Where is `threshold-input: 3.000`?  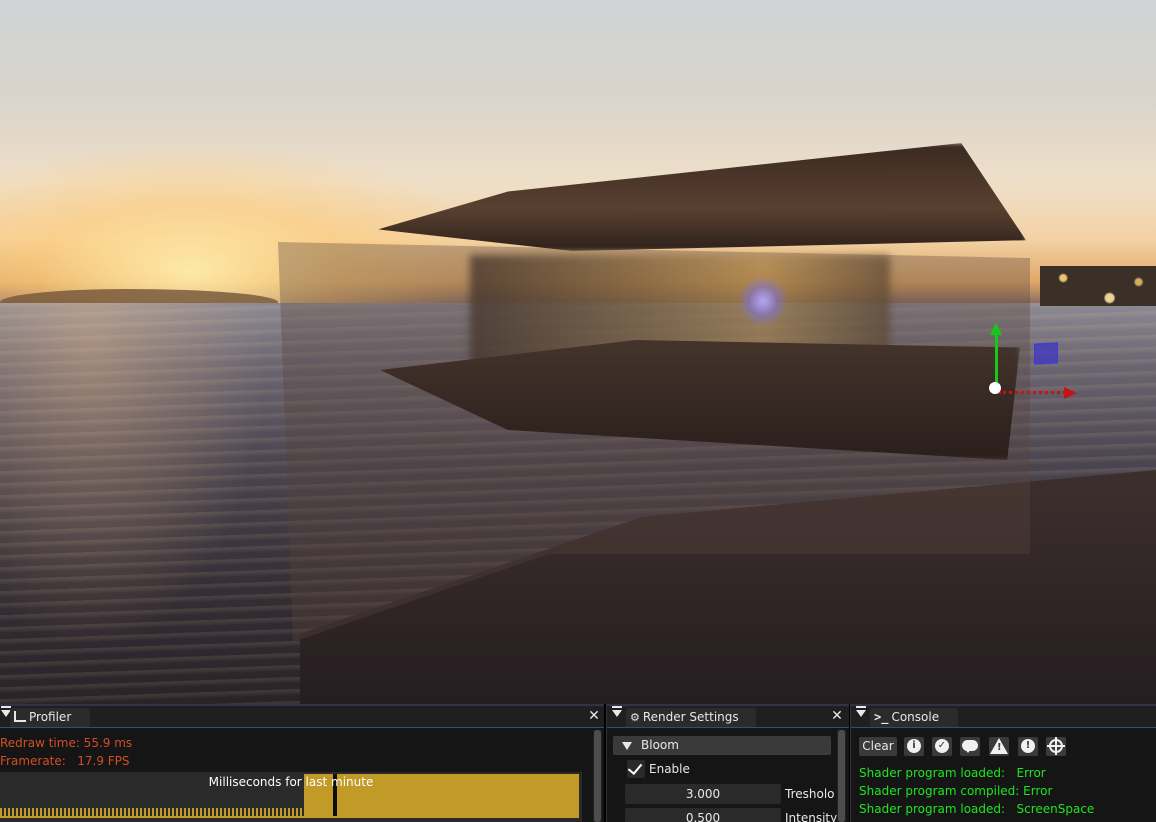 threshold-input: 3.000 is located at coordinates (703, 794).